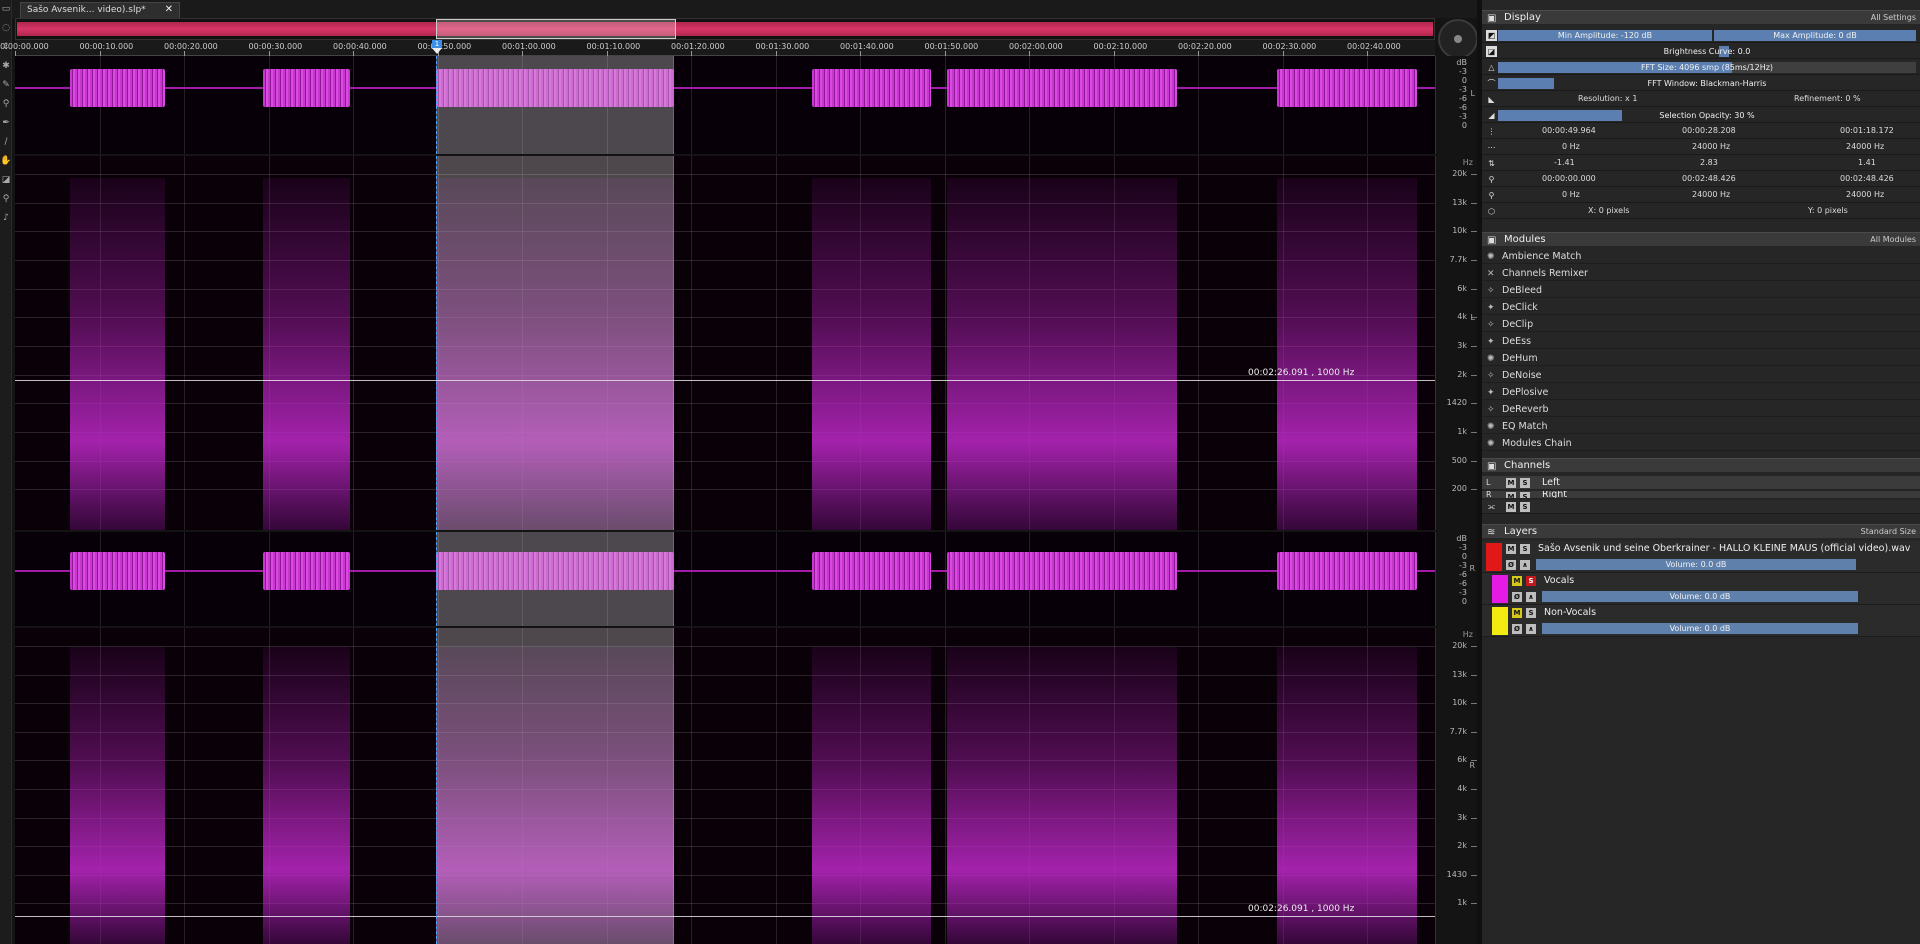 The width and height of the screenshot is (1920, 944). I want to click on speaker-tool-icon: ♪, so click(6, 218).